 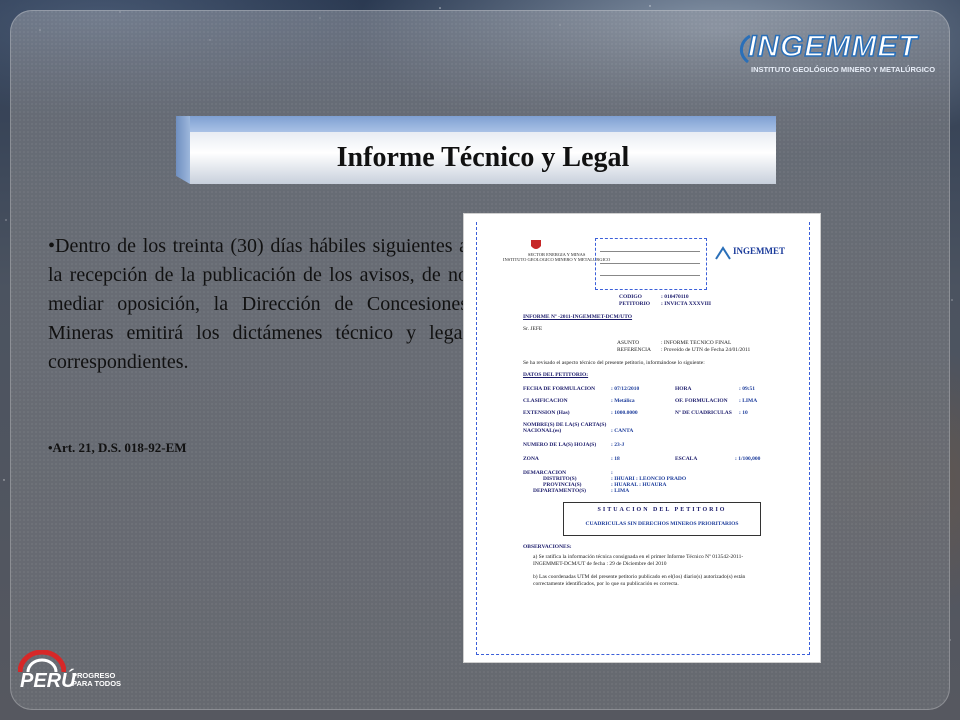 I want to click on doc-stamp-box, so click(x=651, y=264).